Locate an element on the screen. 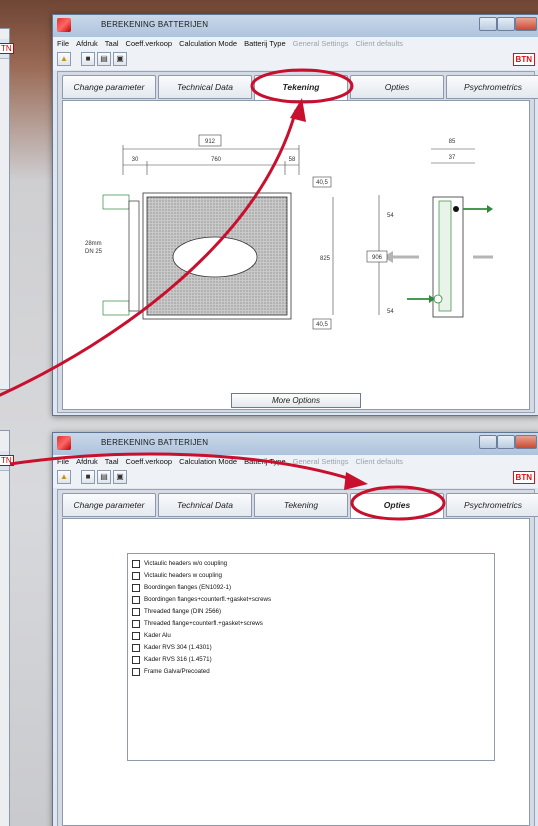 This screenshot has width=538, height=826. tab-change-parameter-2: Change parameter is located at coordinates (109, 505).